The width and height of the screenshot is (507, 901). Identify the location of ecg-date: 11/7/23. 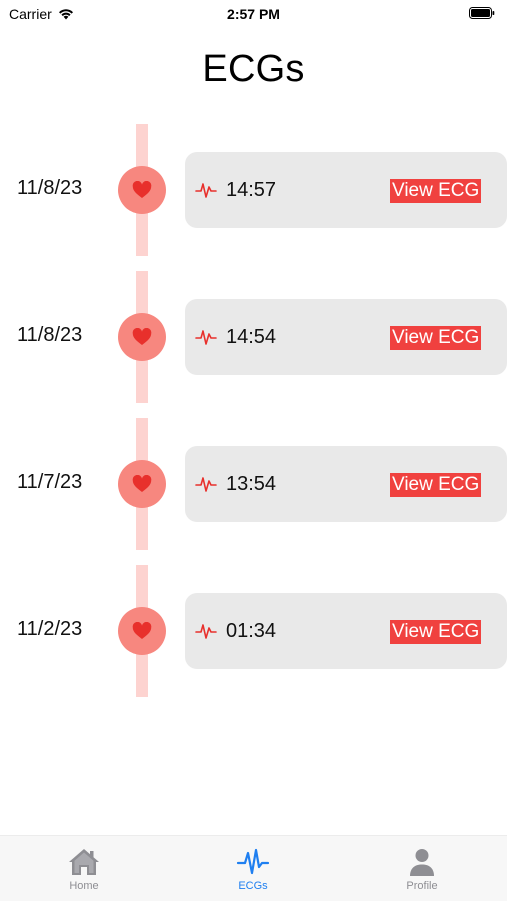
(50, 482).